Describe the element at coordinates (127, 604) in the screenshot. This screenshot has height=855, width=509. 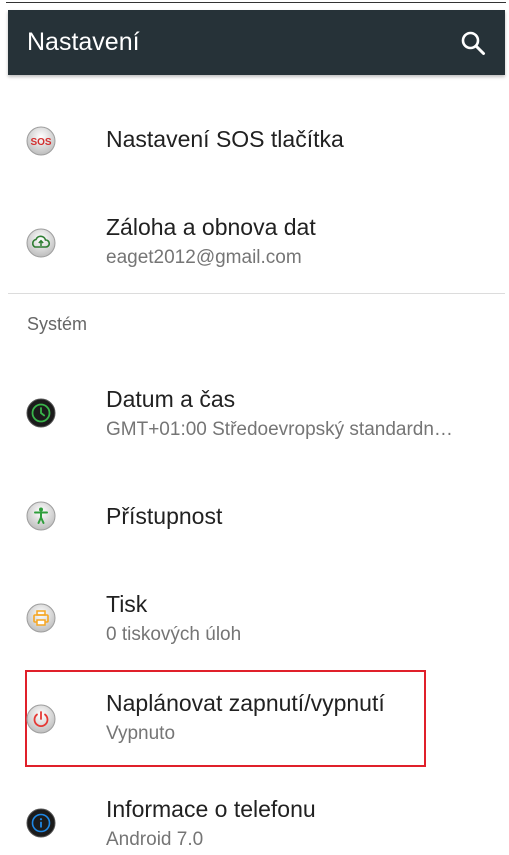
I see `settings-item-title: Tisk` at that location.